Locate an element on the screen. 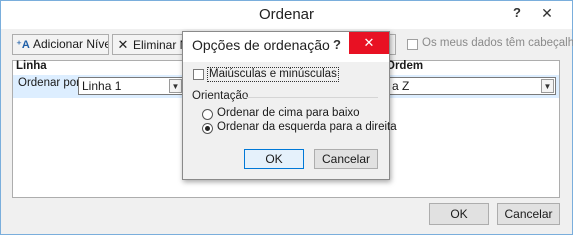 The width and height of the screenshot is (573, 240). add-level-button: ⁺A Adicionar Nível is located at coordinates (60, 44).